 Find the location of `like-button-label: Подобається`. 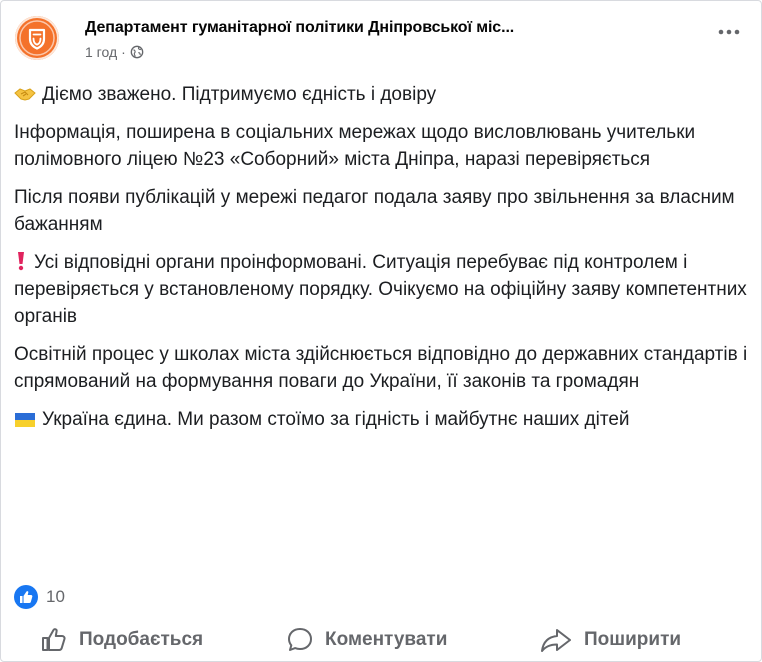

like-button-label: Подобається is located at coordinates (141, 639).